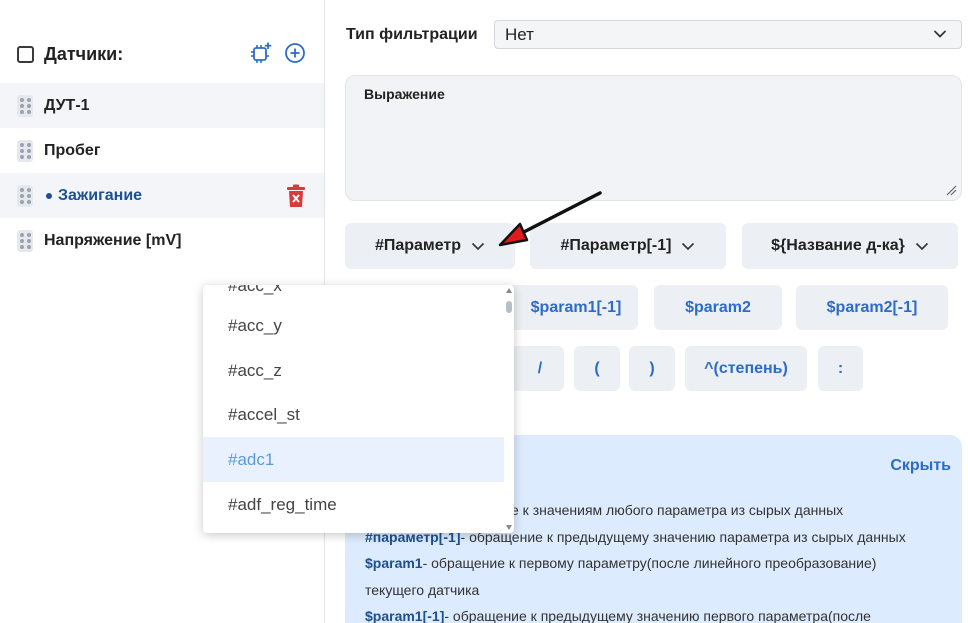 The height and width of the screenshot is (623, 968). What do you see at coordinates (540, 368) in the screenshot?
I see `token-label: /` at bounding box center [540, 368].